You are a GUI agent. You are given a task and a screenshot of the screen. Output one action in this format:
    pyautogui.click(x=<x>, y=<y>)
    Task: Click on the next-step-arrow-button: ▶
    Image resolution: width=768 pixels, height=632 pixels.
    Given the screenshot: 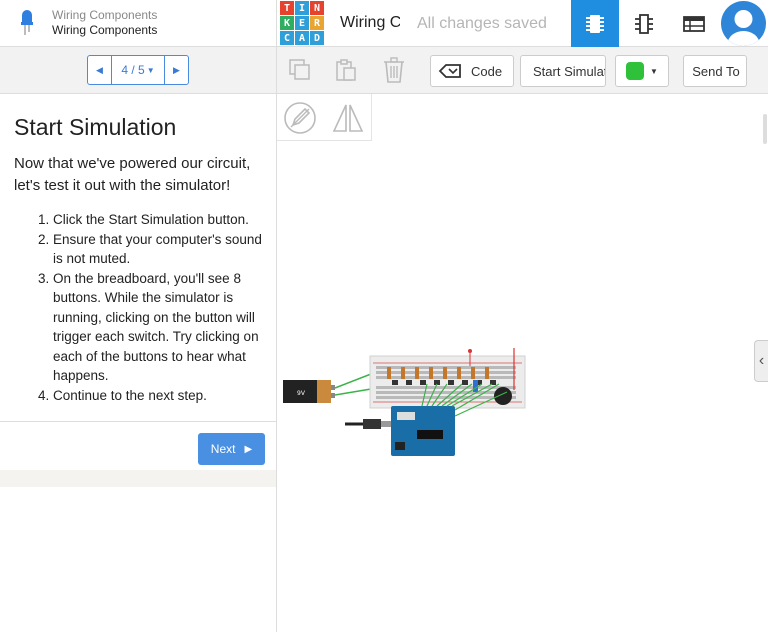 What is the action you would take?
    pyautogui.click(x=176, y=70)
    